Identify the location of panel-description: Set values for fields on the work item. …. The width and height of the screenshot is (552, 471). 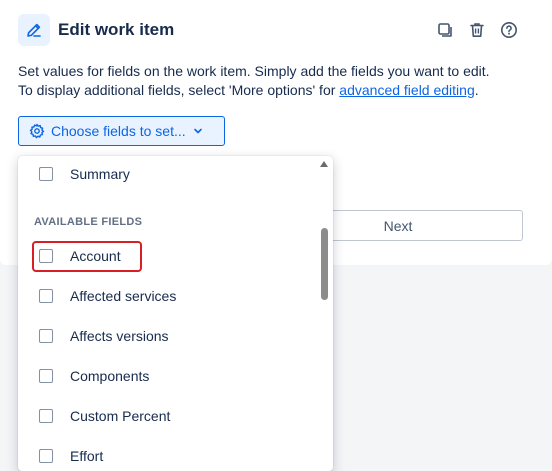
(278, 81).